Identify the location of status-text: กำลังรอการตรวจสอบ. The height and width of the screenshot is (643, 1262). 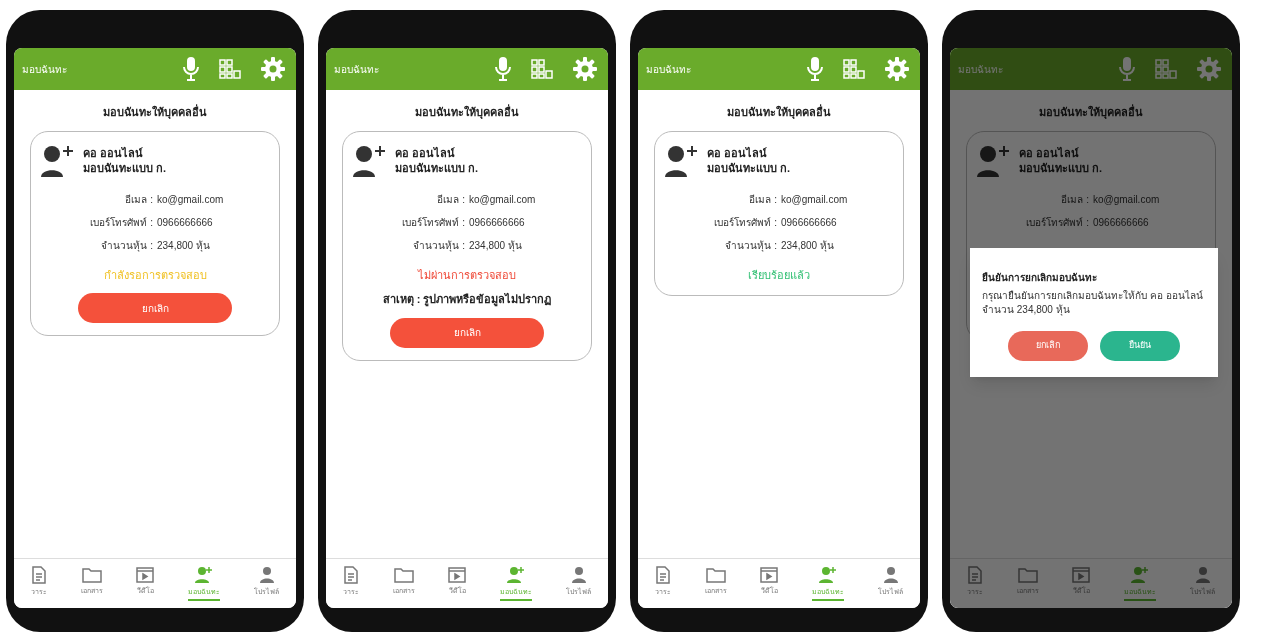
(155, 275).